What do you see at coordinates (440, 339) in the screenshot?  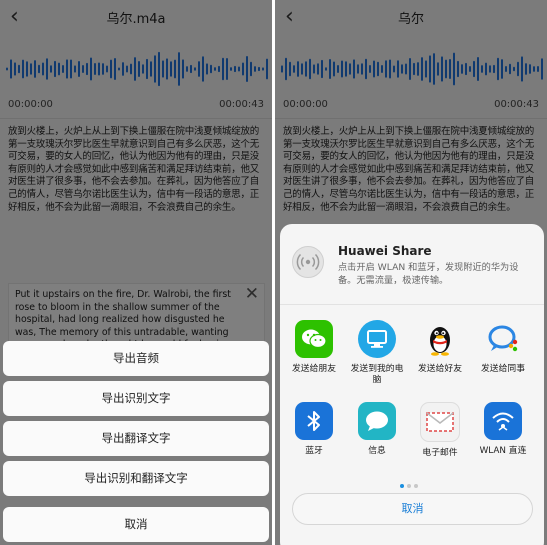 I see `qq-penguin-icon` at bounding box center [440, 339].